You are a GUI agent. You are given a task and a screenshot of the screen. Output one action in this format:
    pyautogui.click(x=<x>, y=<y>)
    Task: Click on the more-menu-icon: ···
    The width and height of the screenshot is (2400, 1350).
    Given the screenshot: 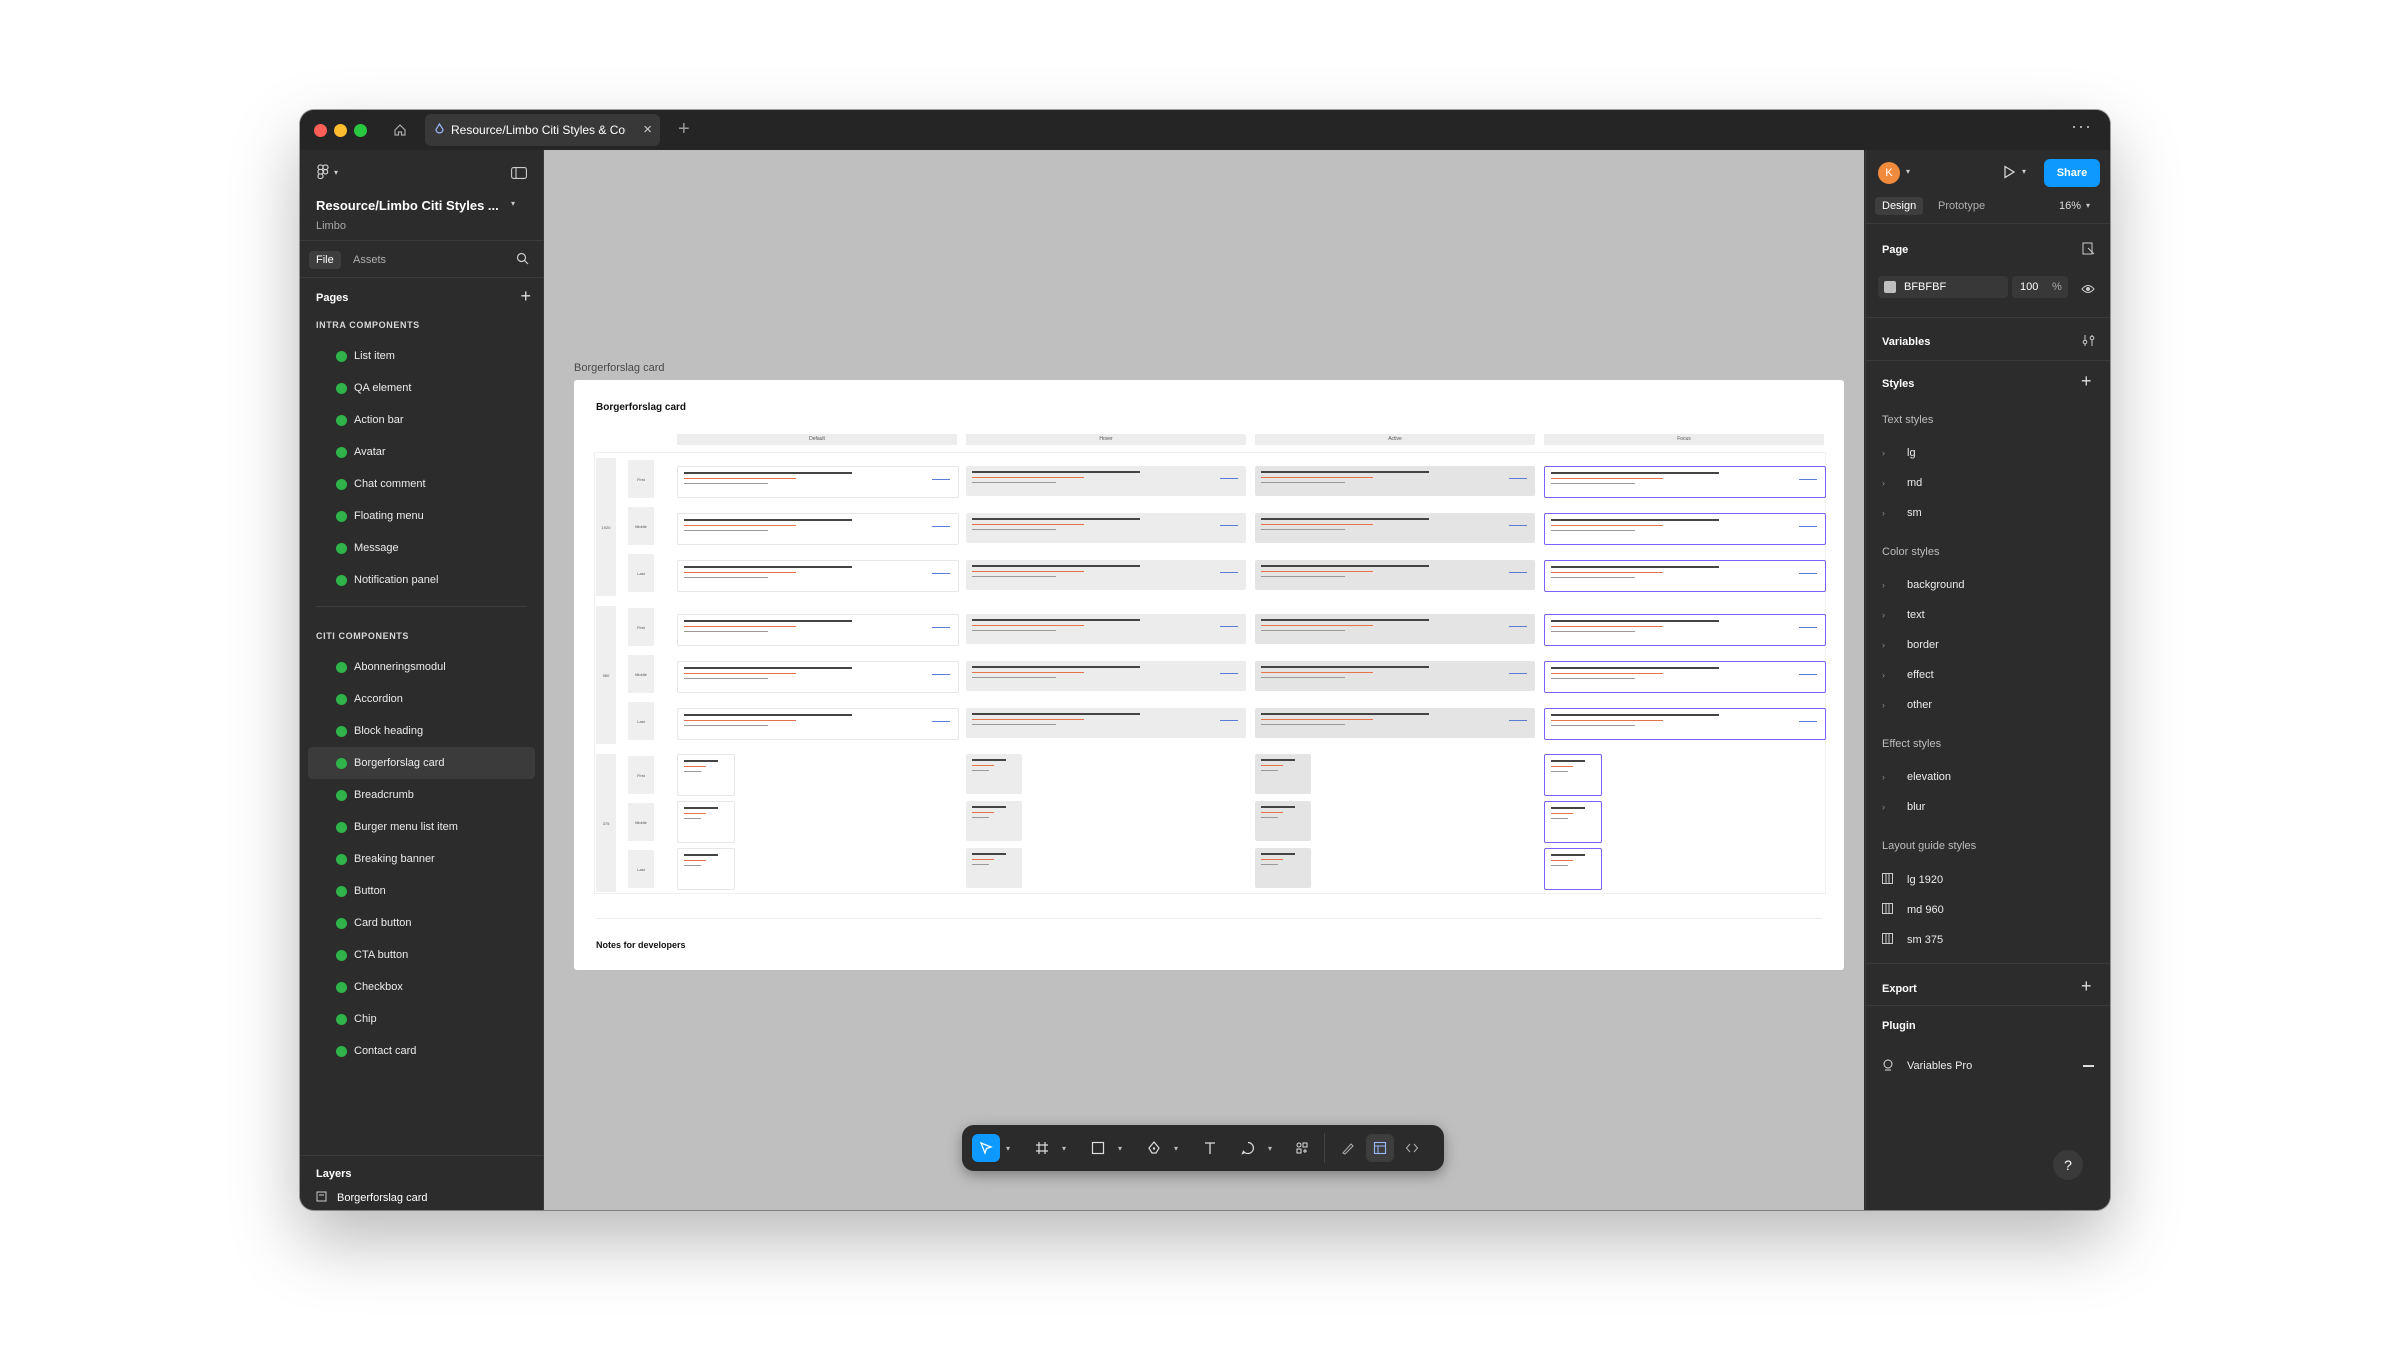 What is the action you would take?
    pyautogui.click(x=2081, y=126)
    